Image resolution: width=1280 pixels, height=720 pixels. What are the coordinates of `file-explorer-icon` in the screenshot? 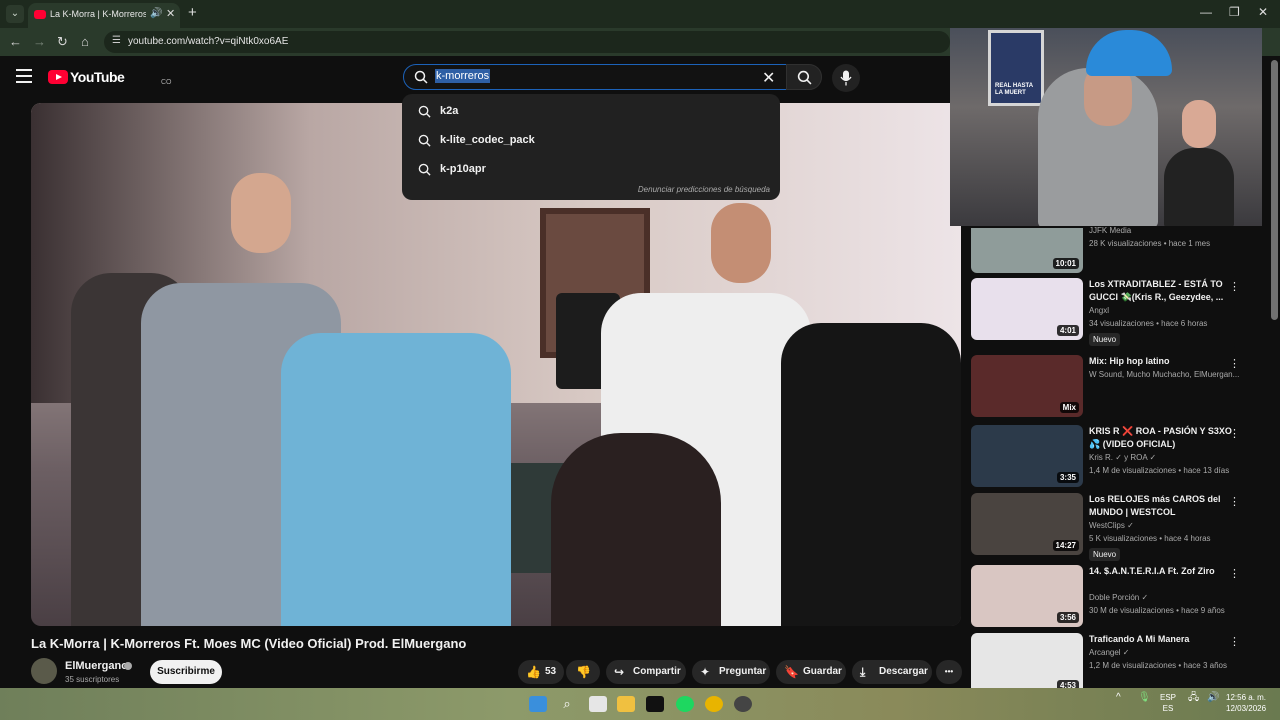 It's located at (626, 704).